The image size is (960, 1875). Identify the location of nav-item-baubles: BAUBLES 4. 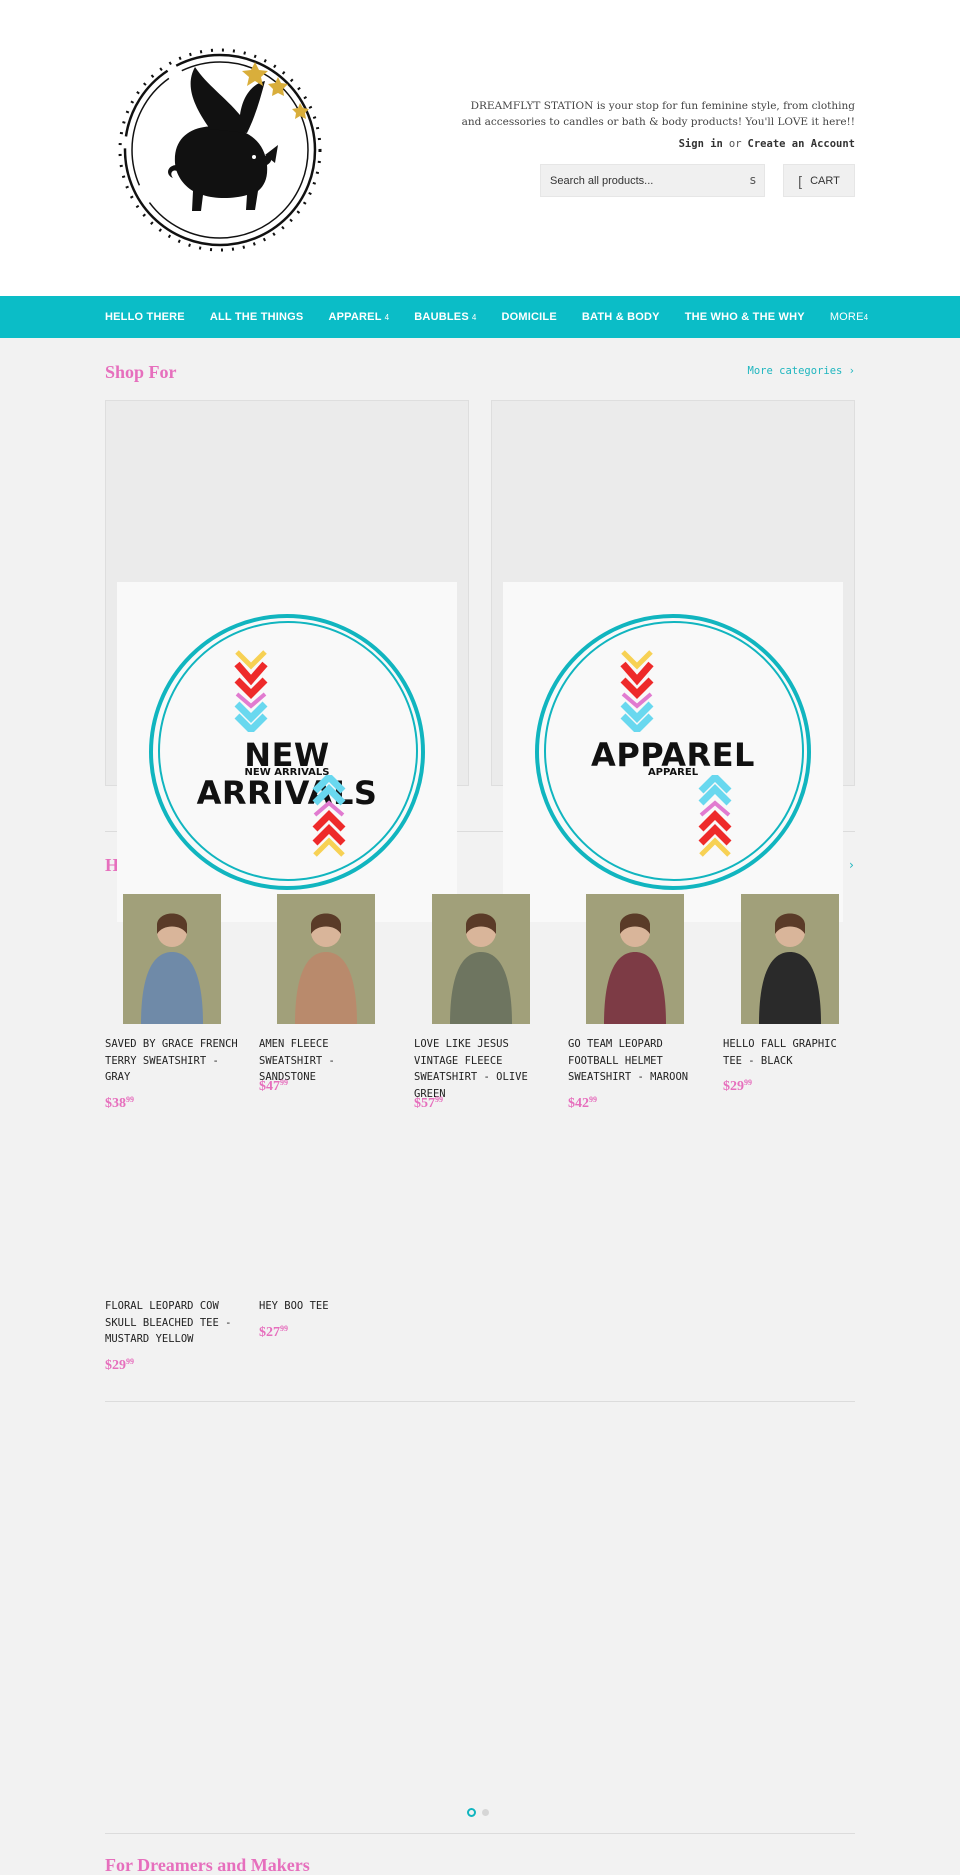
(445, 317).